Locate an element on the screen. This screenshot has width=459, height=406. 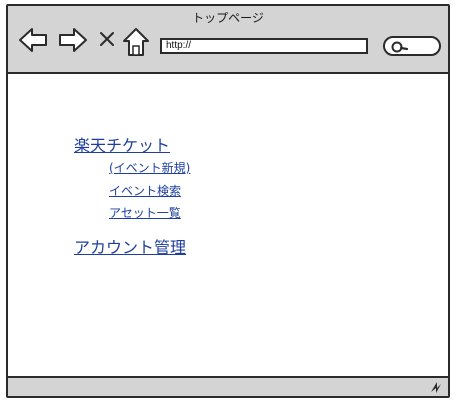
url-input: http:// is located at coordinates (264, 46).